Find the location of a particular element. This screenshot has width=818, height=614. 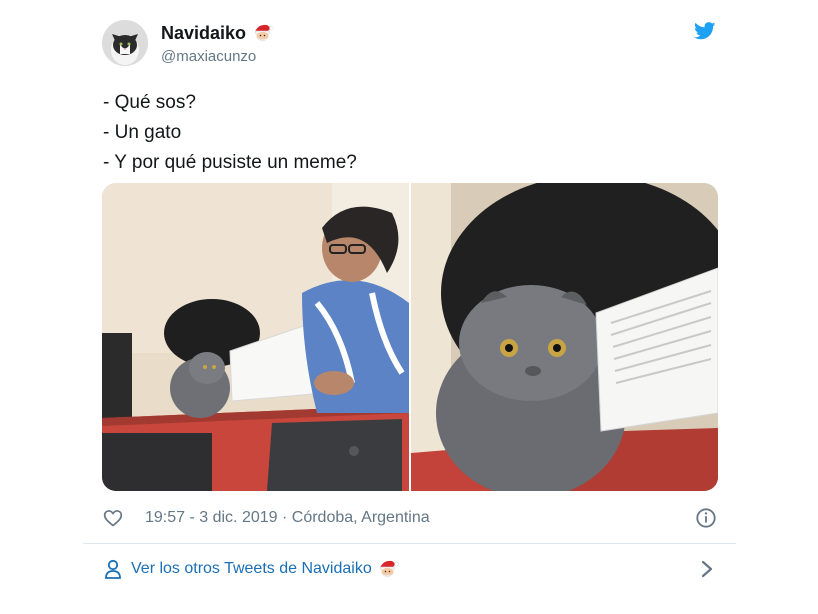

person-icon is located at coordinates (113, 569).